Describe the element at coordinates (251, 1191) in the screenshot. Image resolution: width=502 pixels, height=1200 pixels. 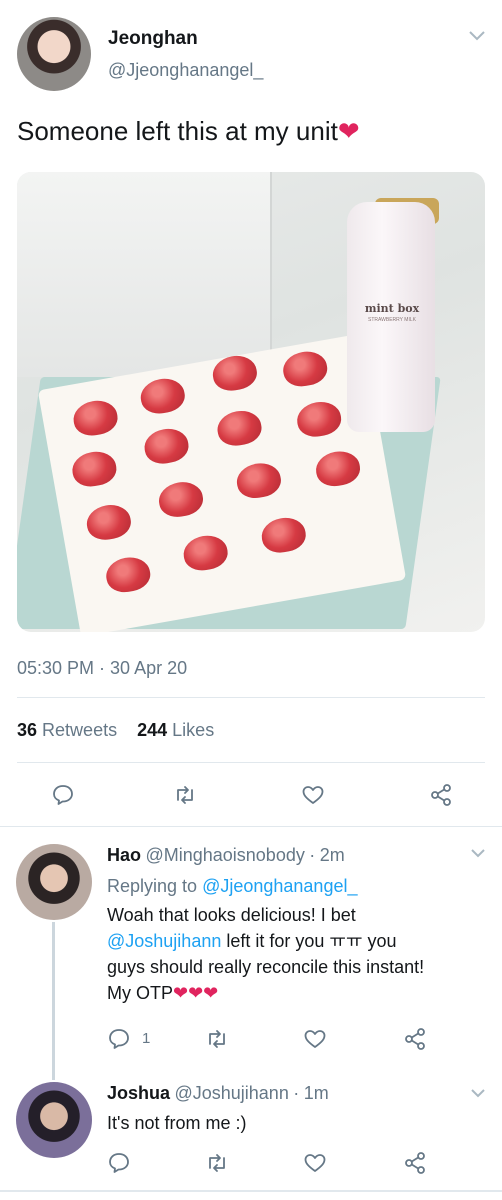
I see `bottom-divider` at that location.